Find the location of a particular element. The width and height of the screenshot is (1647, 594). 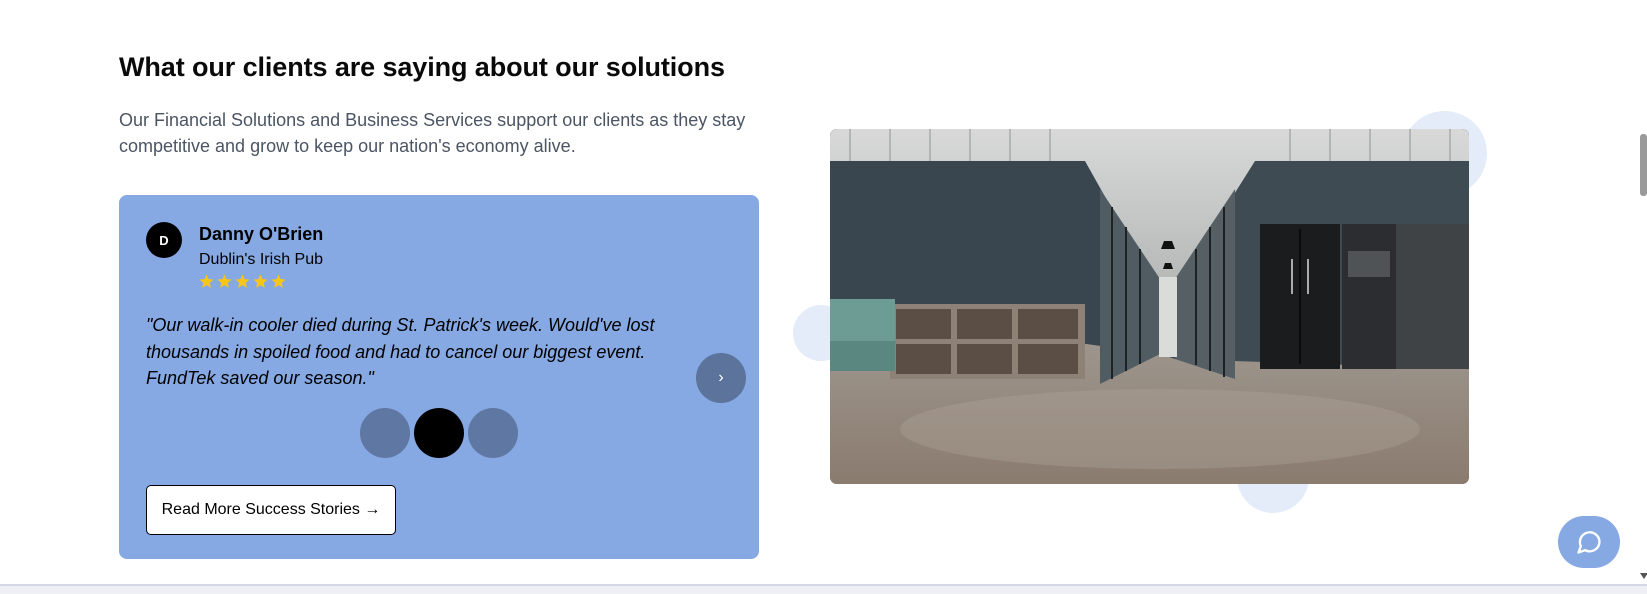

client-name: Danny O'Brien is located at coordinates (261, 234).